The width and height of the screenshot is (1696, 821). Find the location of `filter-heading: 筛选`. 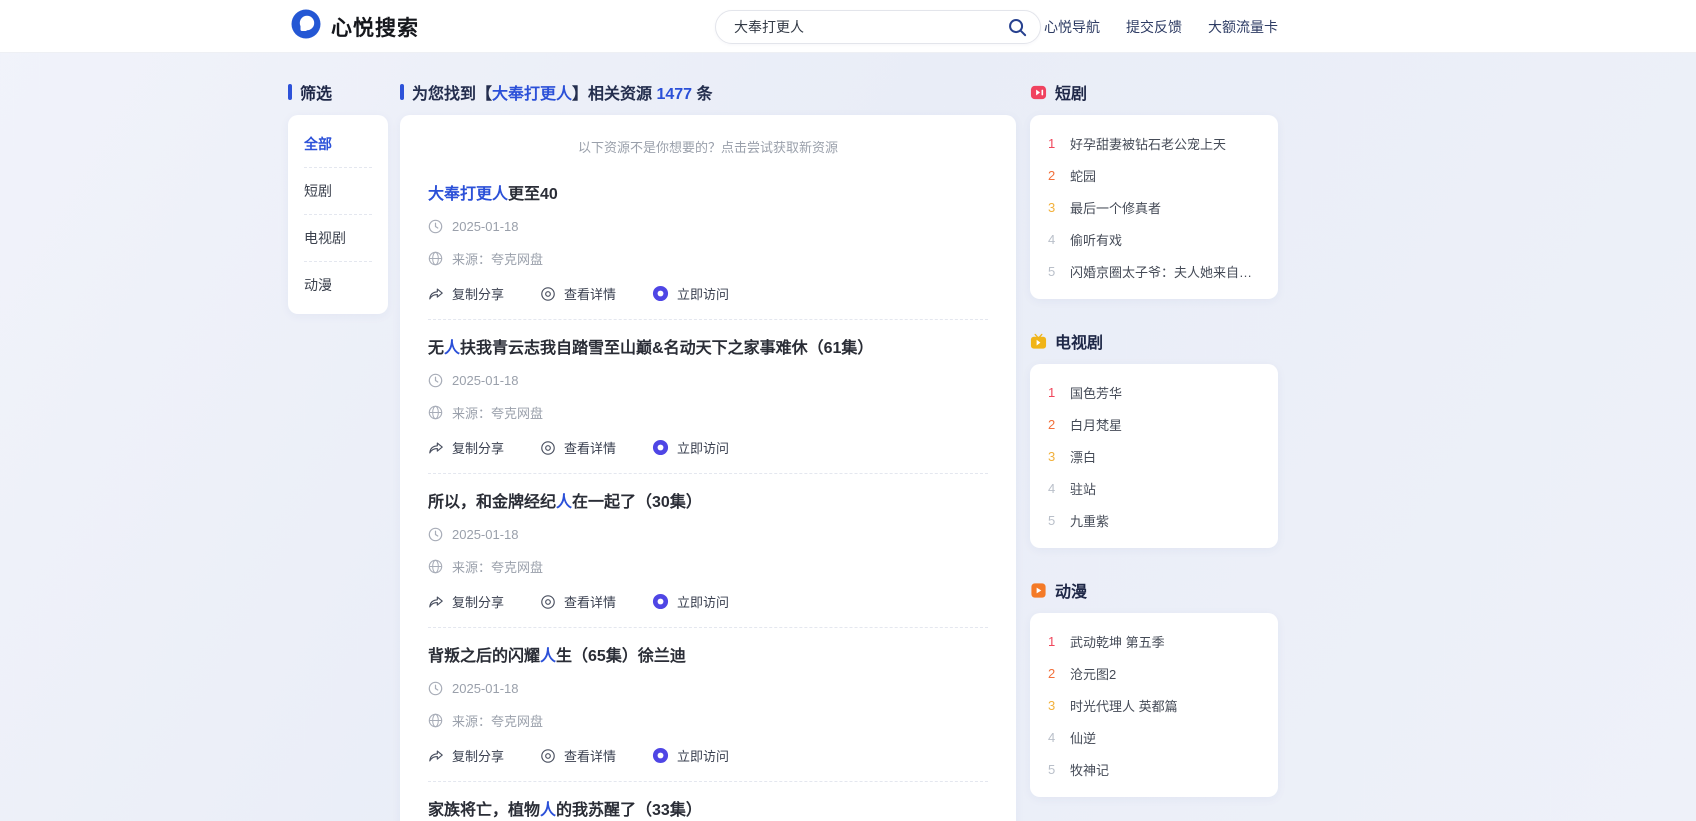

filter-heading: 筛选 is located at coordinates (338, 93).